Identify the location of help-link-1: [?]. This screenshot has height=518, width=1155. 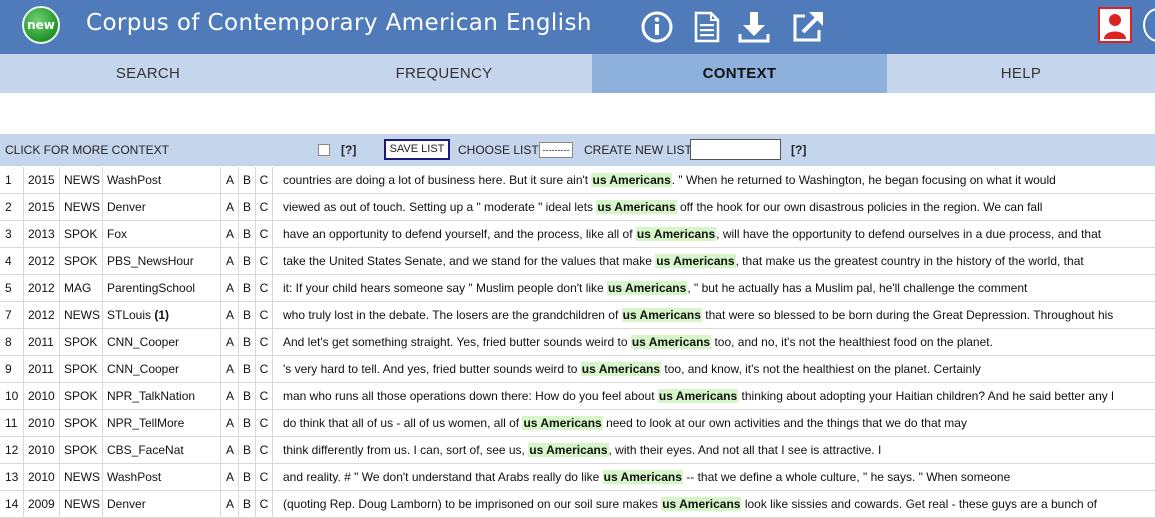
(348, 150).